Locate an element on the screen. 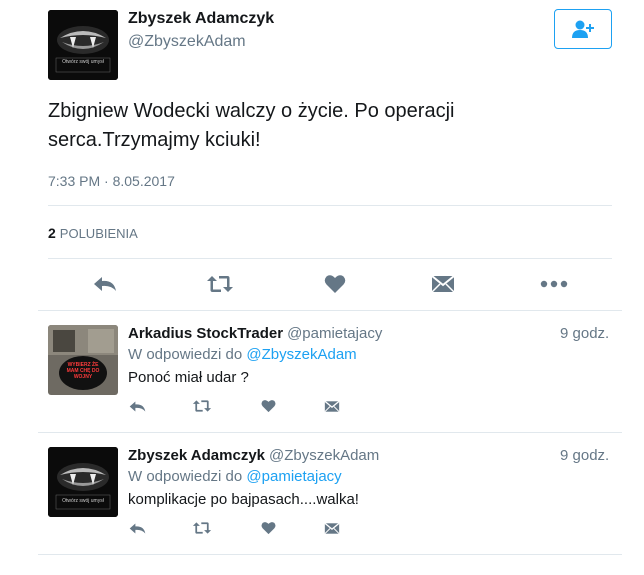  follow-button is located at coordinates (583, 29).